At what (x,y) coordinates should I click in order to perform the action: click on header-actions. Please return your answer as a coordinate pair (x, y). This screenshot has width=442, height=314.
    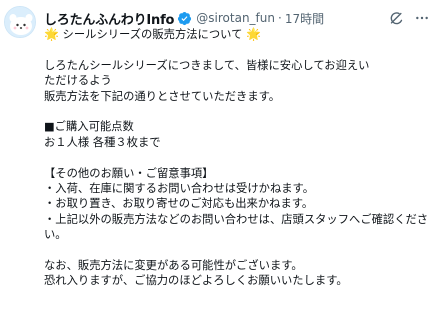
    Looking at the image, I should click on (409, 18).